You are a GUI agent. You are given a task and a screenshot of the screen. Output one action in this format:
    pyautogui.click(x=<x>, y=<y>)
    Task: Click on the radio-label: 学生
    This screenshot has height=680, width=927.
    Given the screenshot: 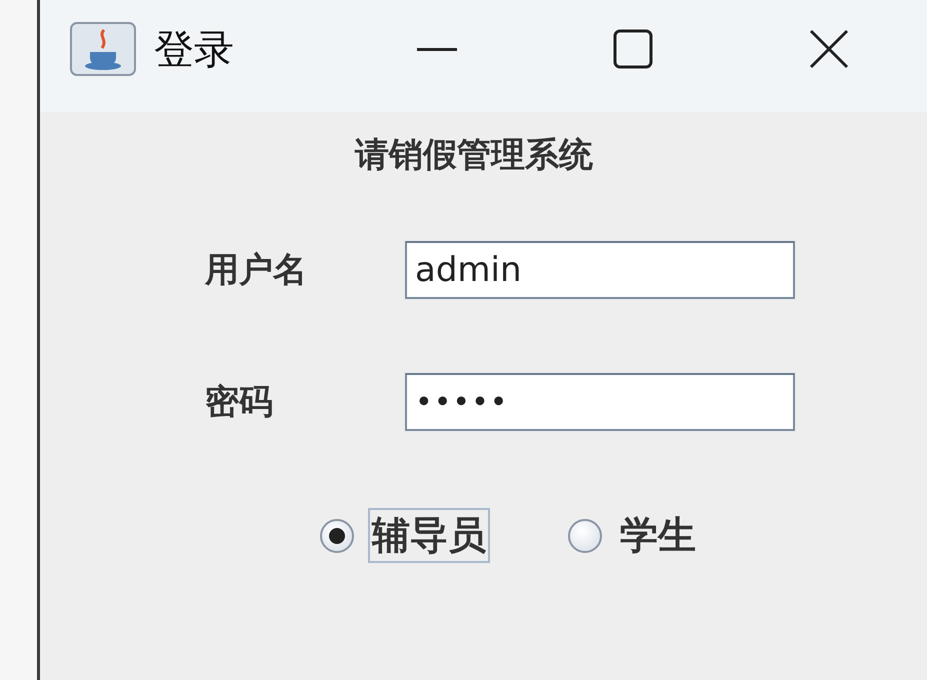 What is the action you would take?
    pyautogui.click(x=658, y=535)
    